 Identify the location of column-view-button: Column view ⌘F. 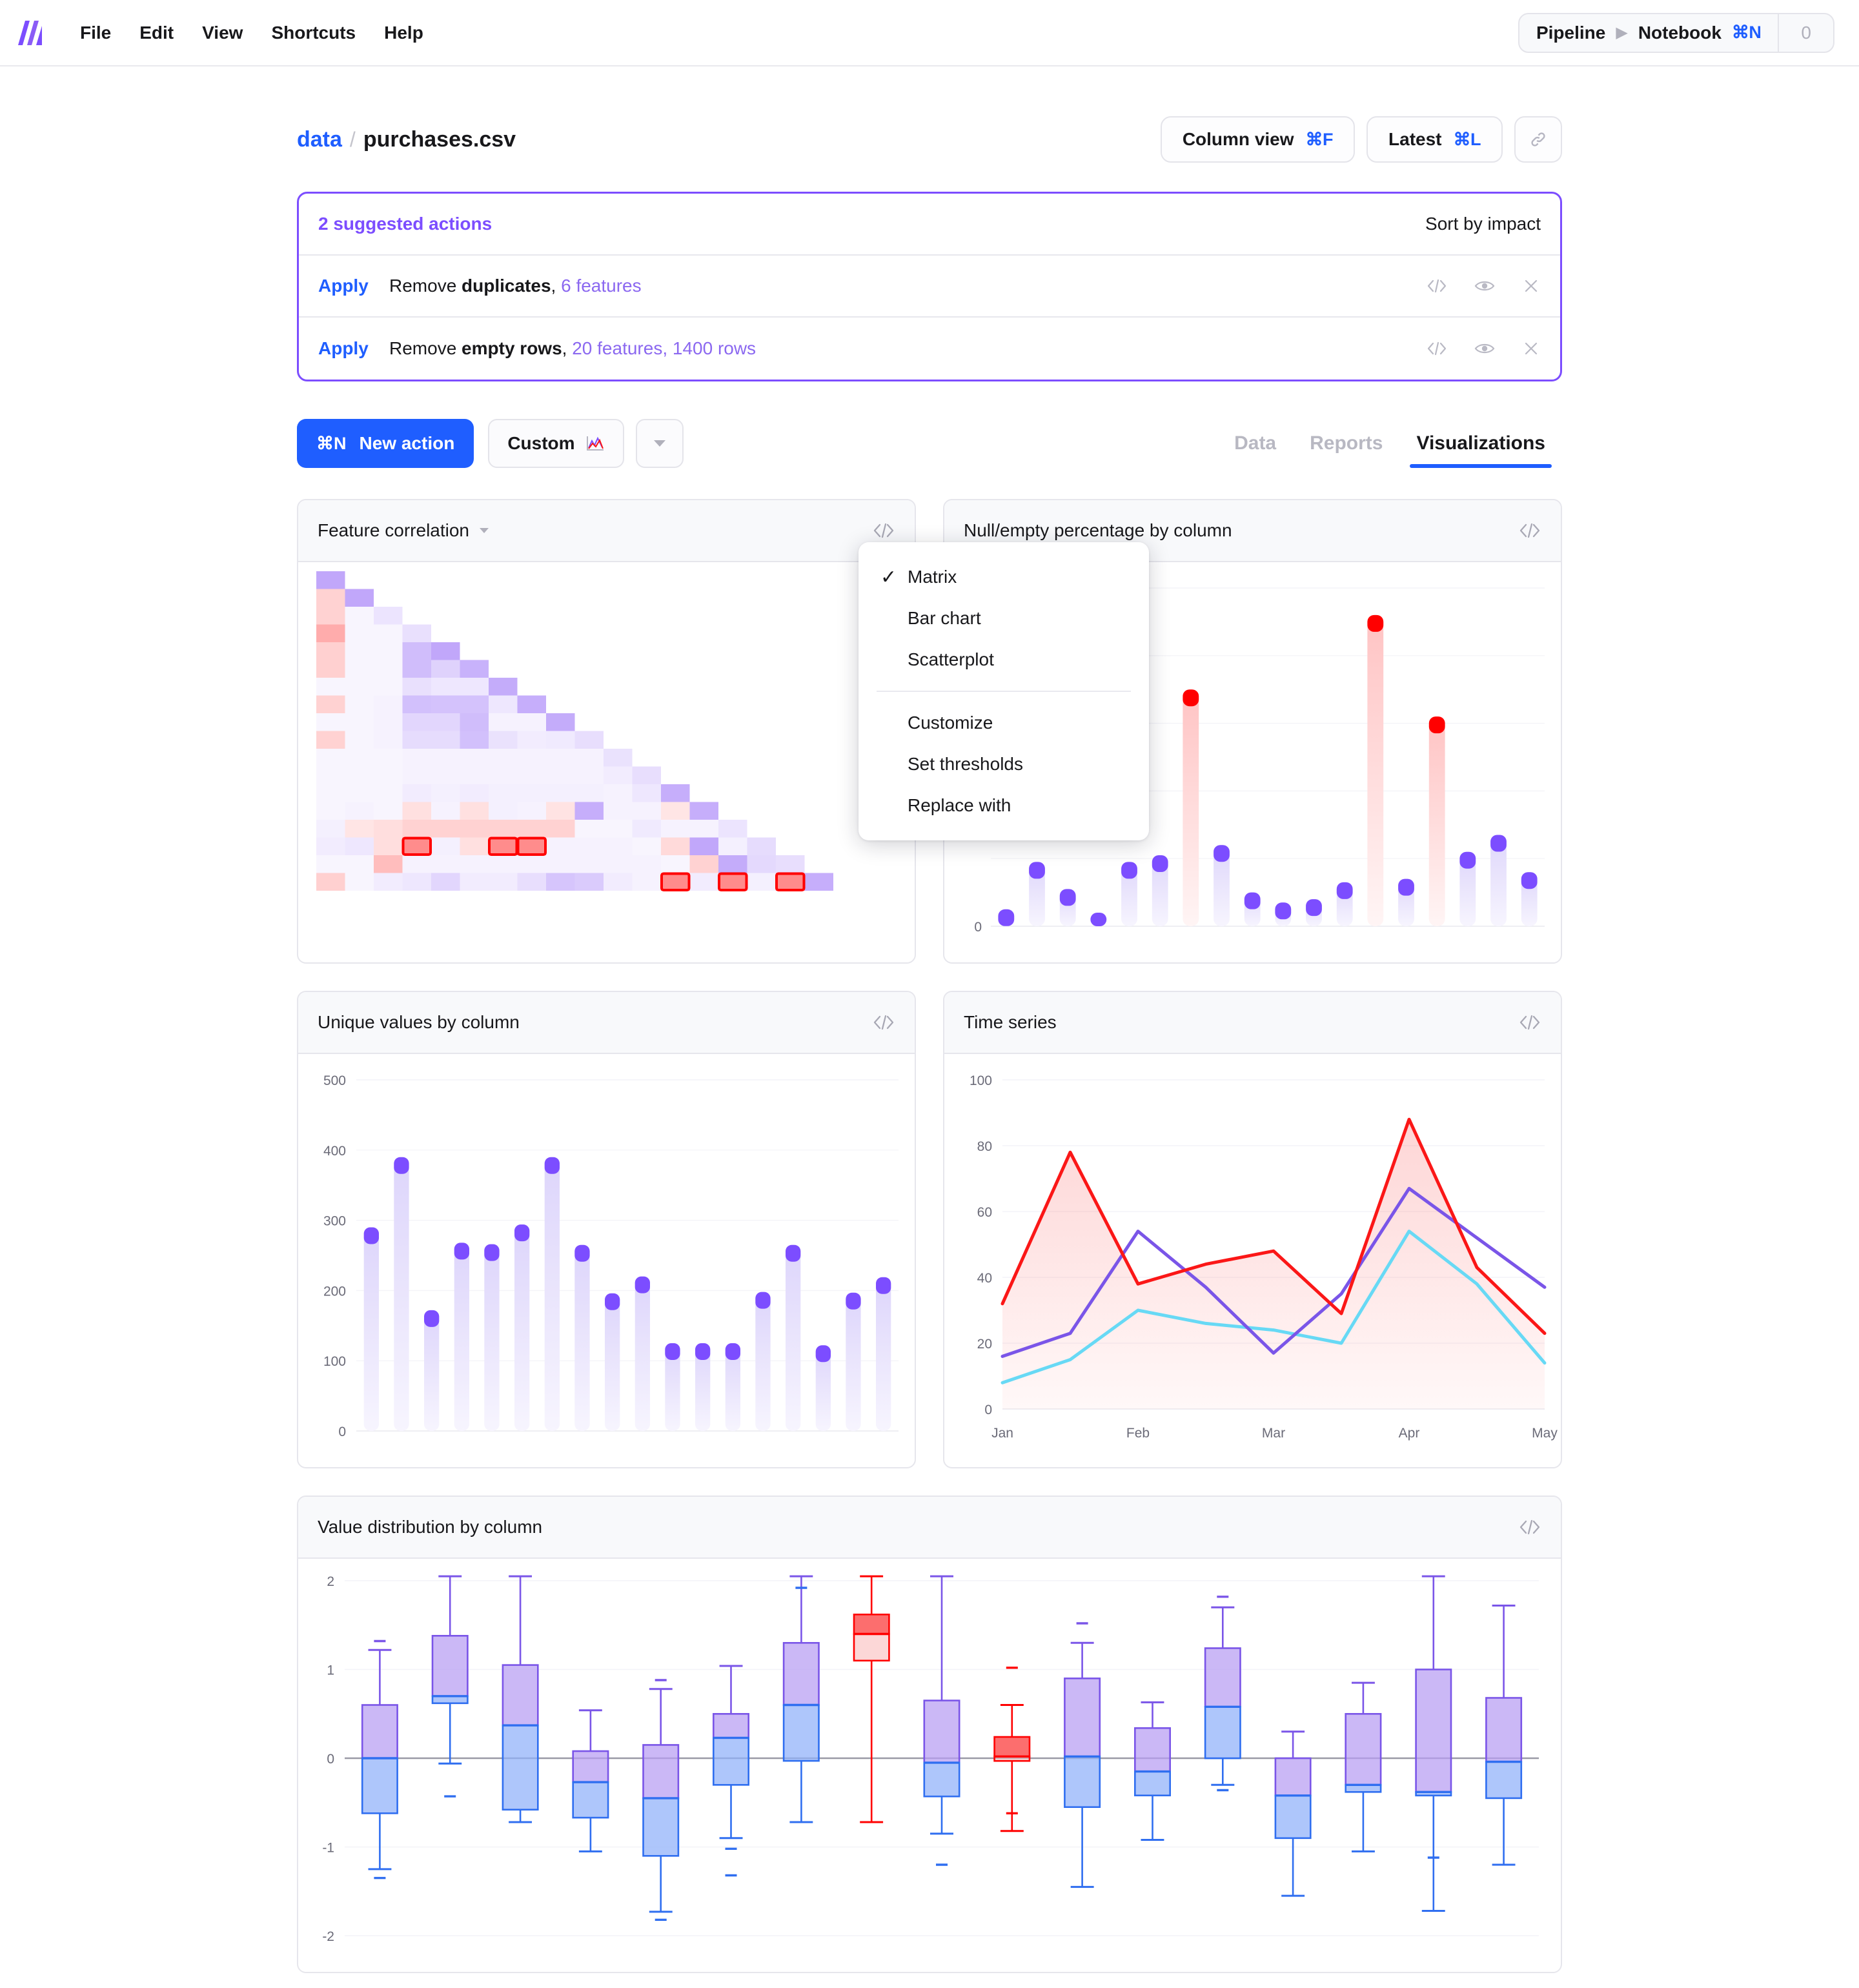
(1258, 139).